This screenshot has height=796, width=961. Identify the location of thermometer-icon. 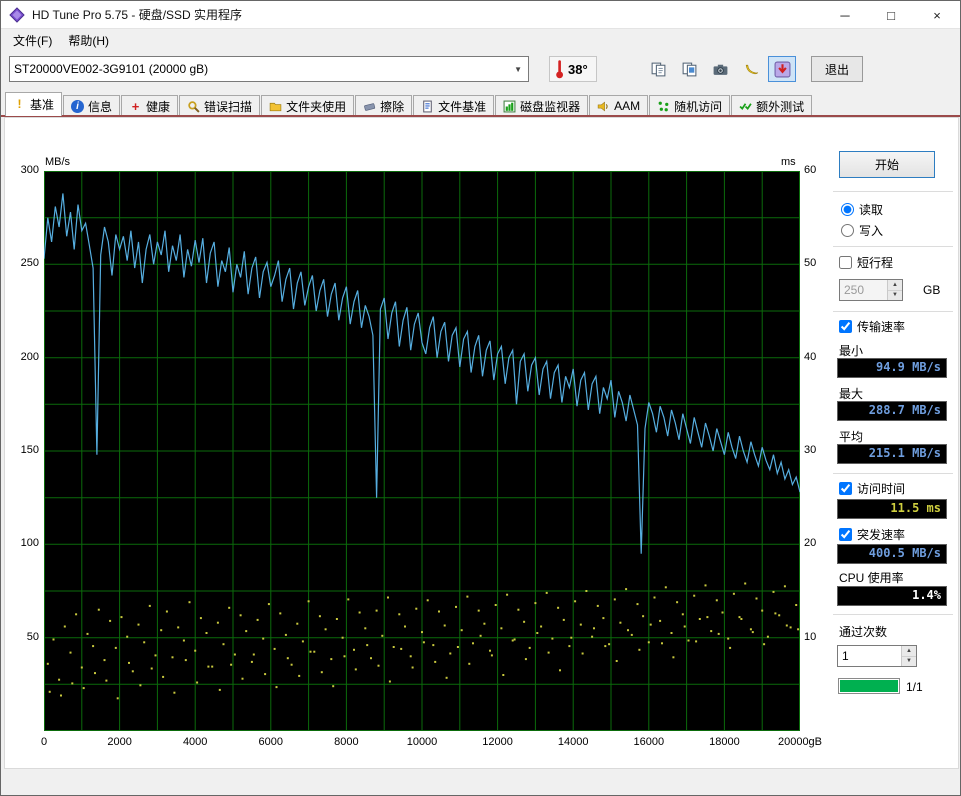
(559, 69).